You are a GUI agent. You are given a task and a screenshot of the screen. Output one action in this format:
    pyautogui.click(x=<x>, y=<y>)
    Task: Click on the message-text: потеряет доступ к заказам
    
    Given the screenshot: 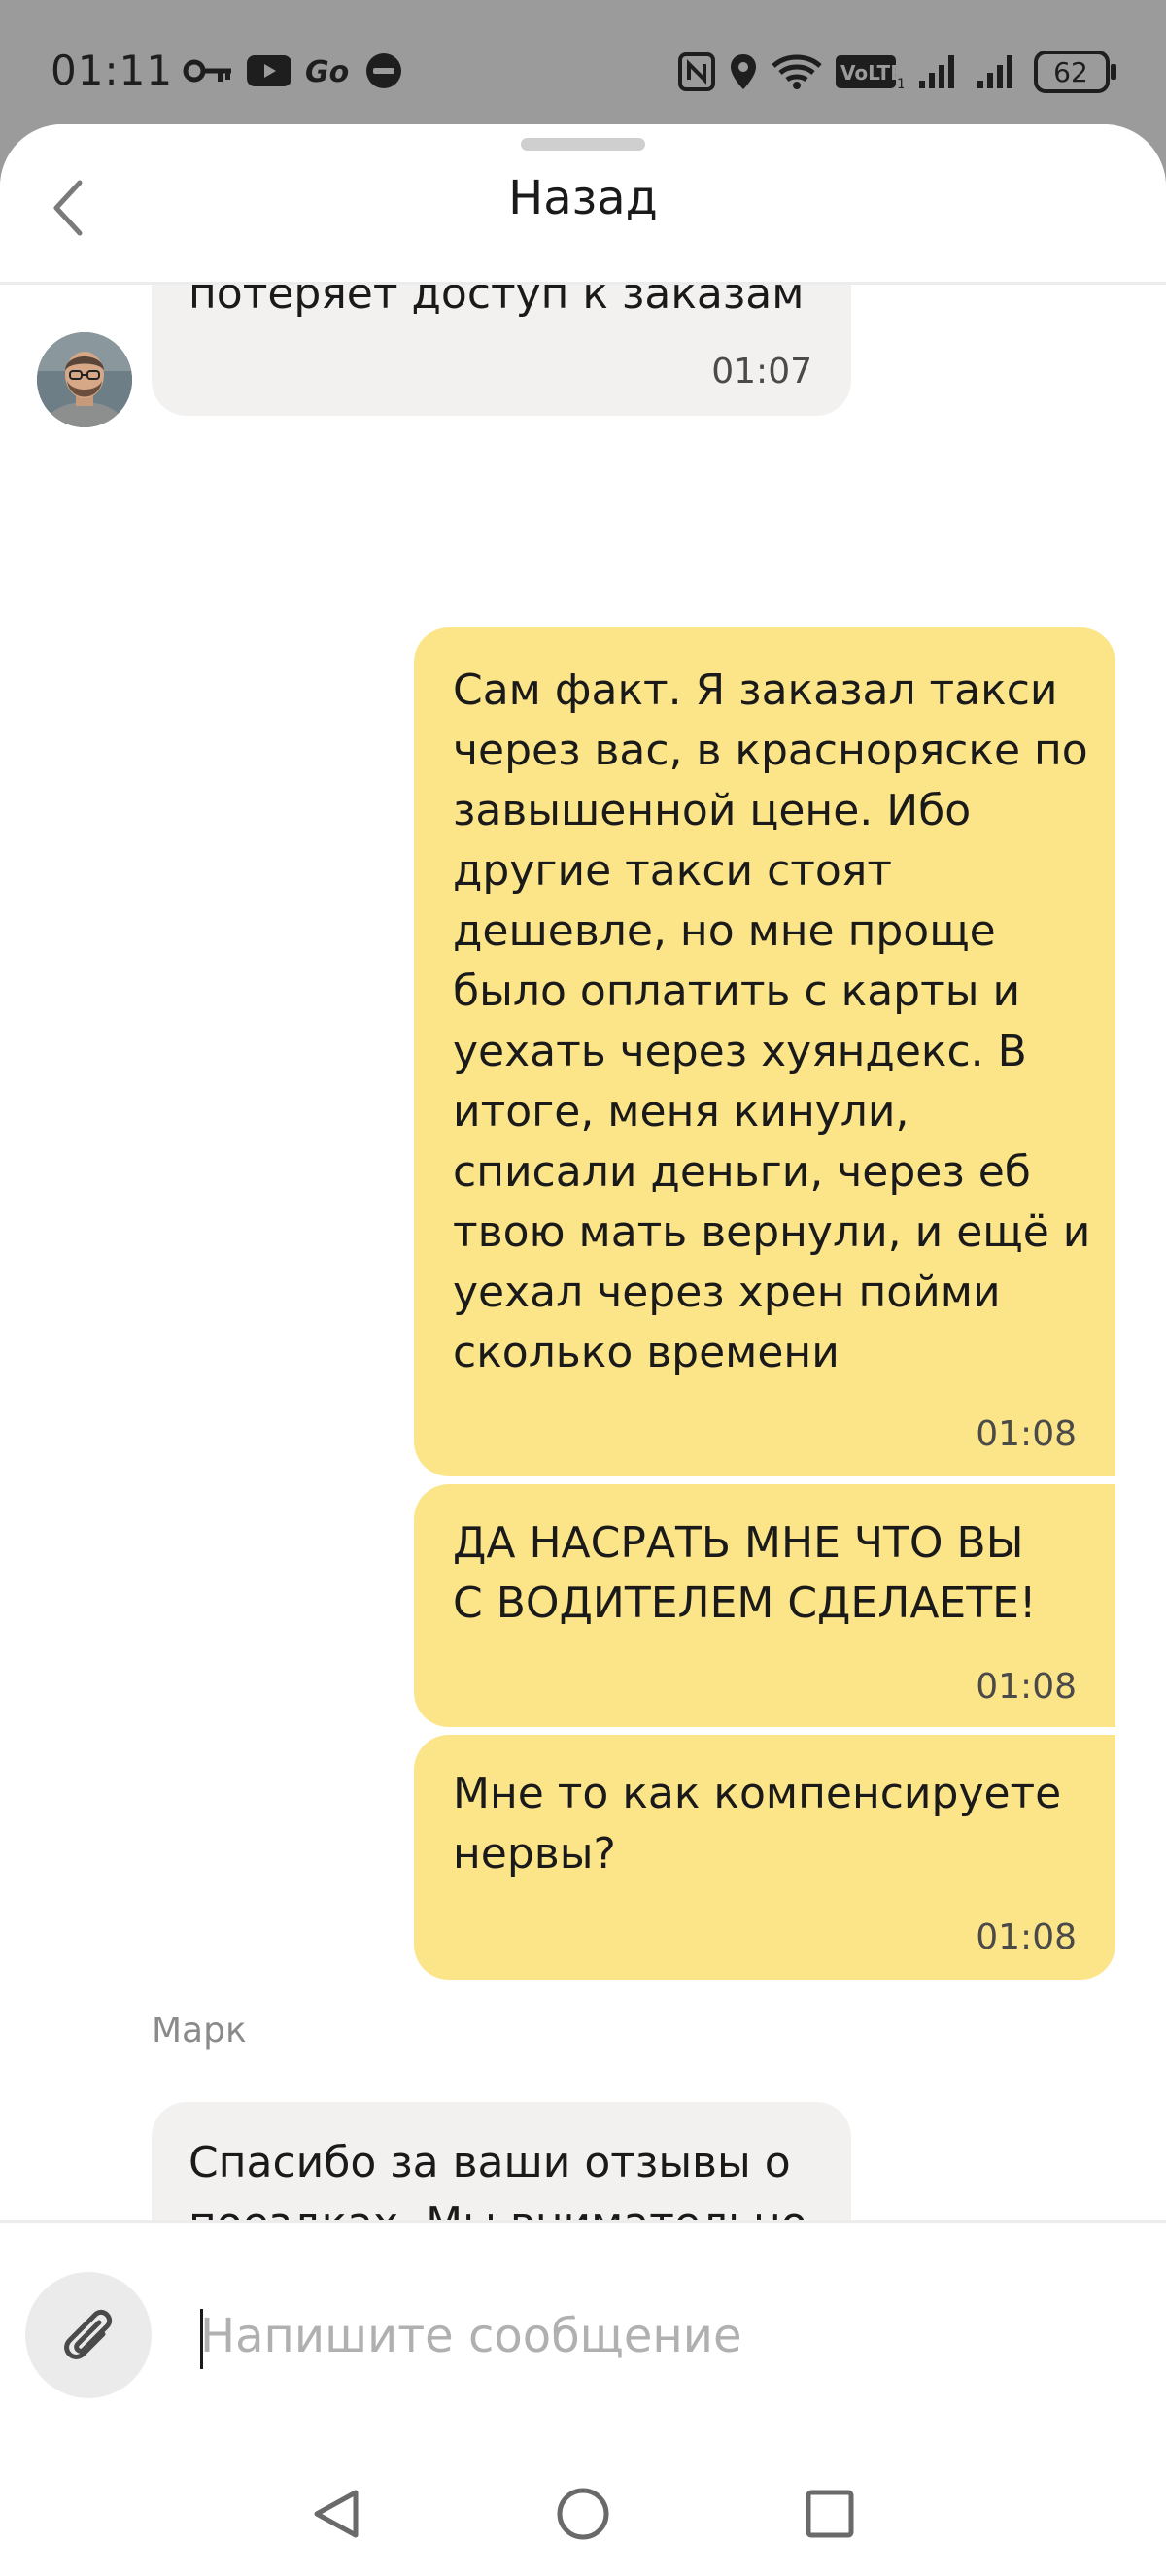 What is the action you would take?
    pyautogui.click(x=497, y=300)
    